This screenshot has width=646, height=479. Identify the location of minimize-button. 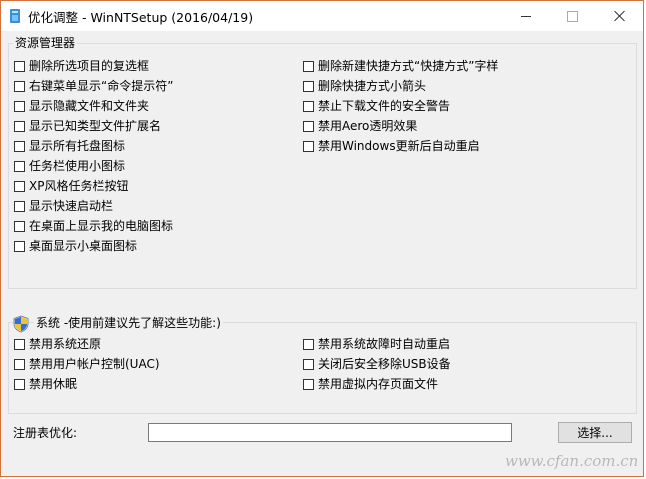
(526, 16).